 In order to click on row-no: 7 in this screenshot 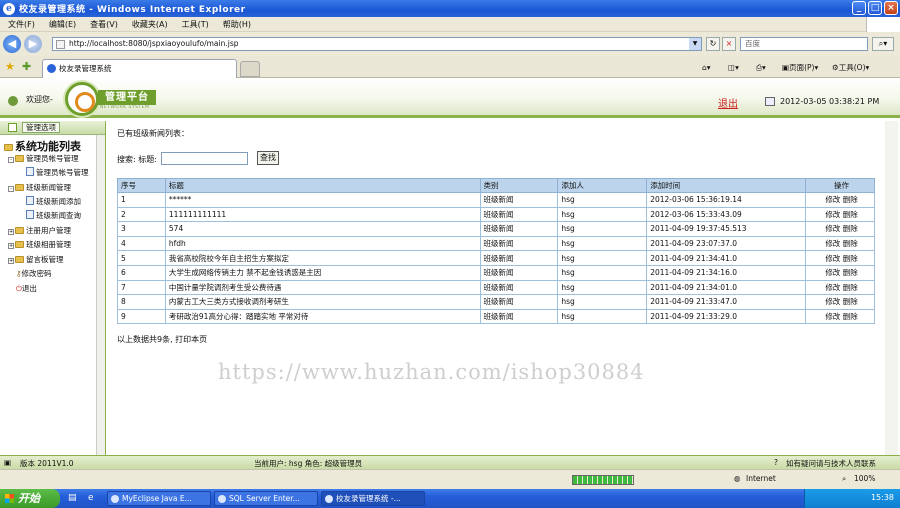, I will do `click(141, 287)`.